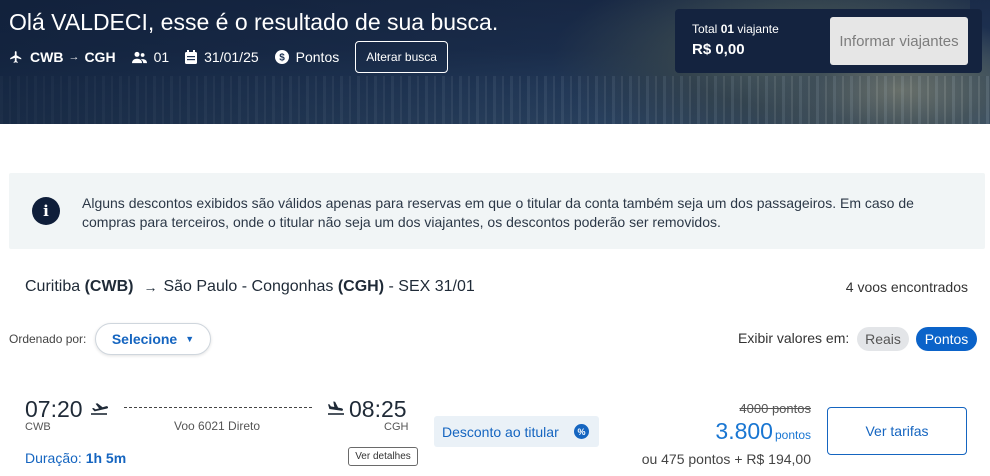 The image size is (990, 476). What do you see at coordinates (231, 57) in the screenshot?
I see `travel-date: 31/01/25` at bounding box center [231, 57].